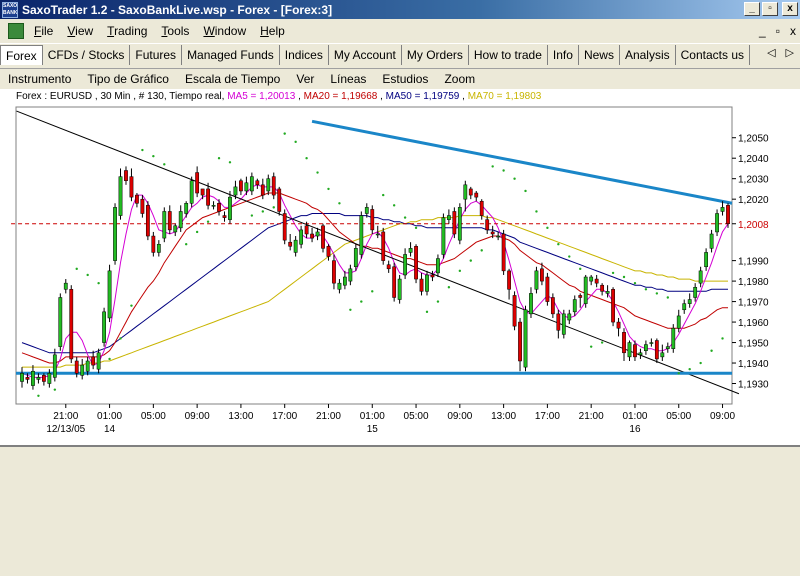 This screenshot has width=800, height=576. I want to click on tab-contacts-us: Contacts us, so click(713, 54).